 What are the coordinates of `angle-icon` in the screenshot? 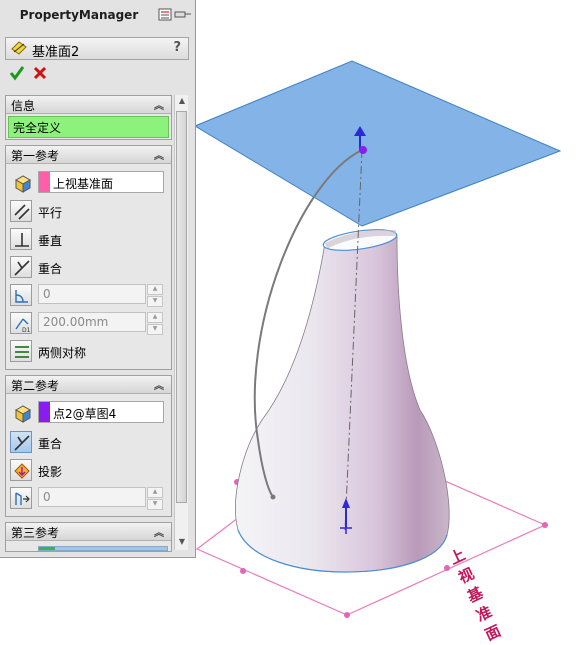 It's located at (21, 296).